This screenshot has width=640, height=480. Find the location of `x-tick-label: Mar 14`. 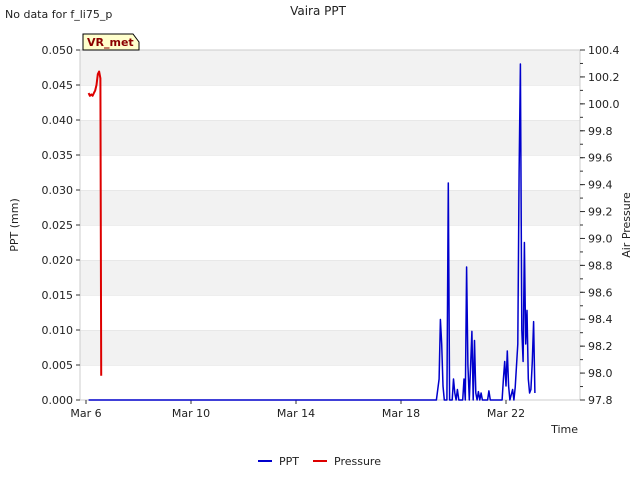

x-tick-label: Mar 14 is located at coordinates (296, 413).